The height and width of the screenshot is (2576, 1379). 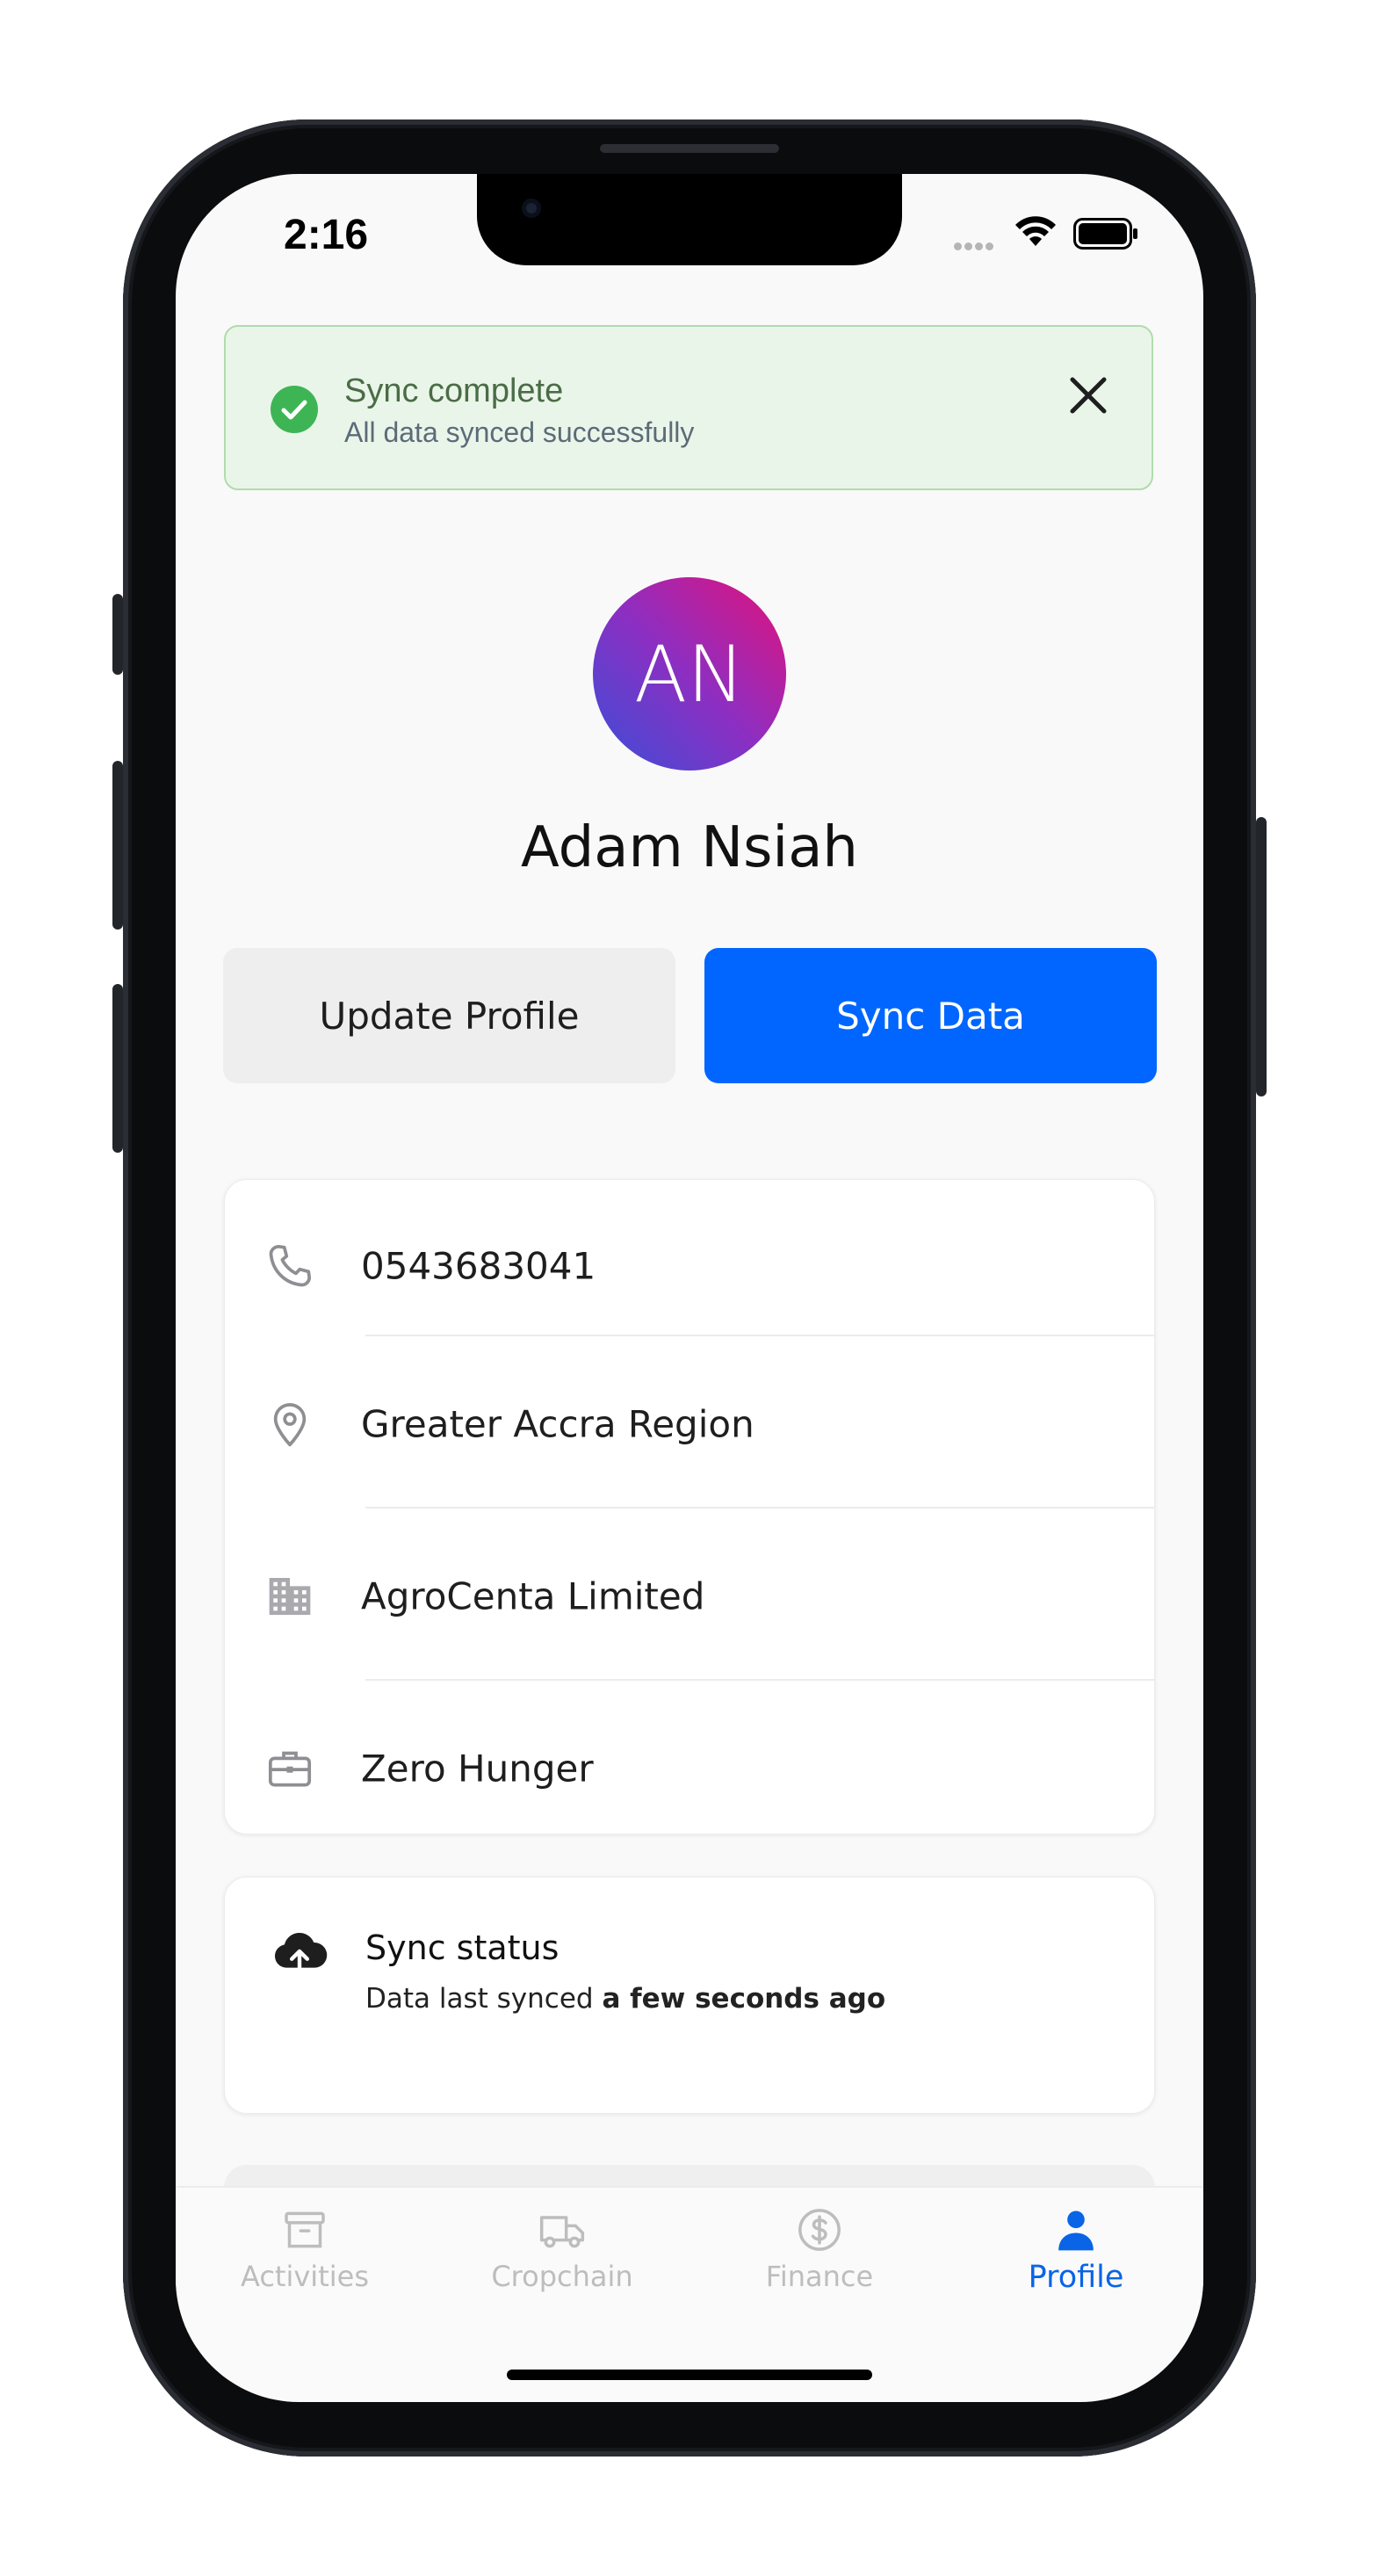 What do you see at coordinates (1088, 395) in the screenshot?
I see `close-icon` at bounding box center [1088, 395].